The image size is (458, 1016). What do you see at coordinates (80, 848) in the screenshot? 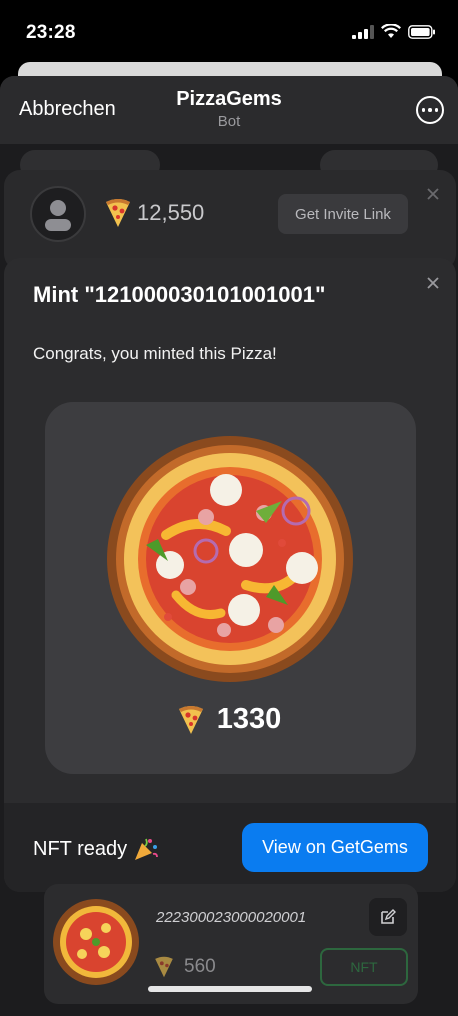
I see `nft-ready-label: NFT ready` at bounding box center [80, 848].